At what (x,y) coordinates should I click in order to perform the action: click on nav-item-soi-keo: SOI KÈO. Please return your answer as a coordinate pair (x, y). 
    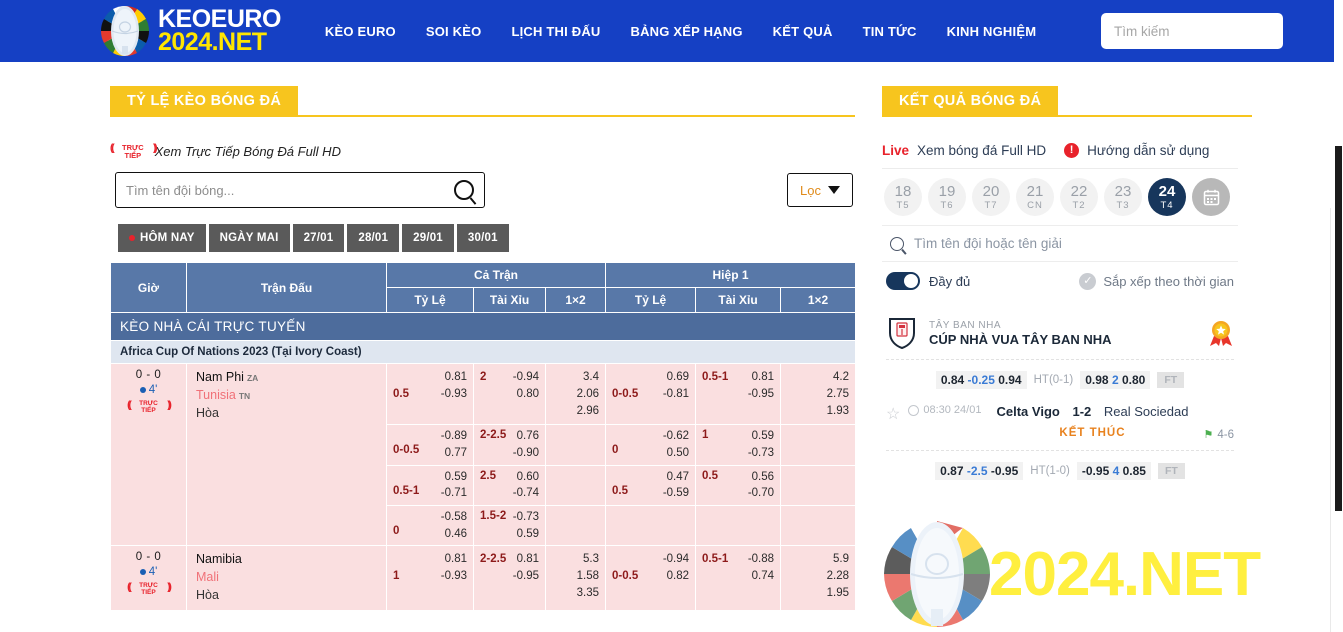
    Looking at the image, I should click on (454, 31).